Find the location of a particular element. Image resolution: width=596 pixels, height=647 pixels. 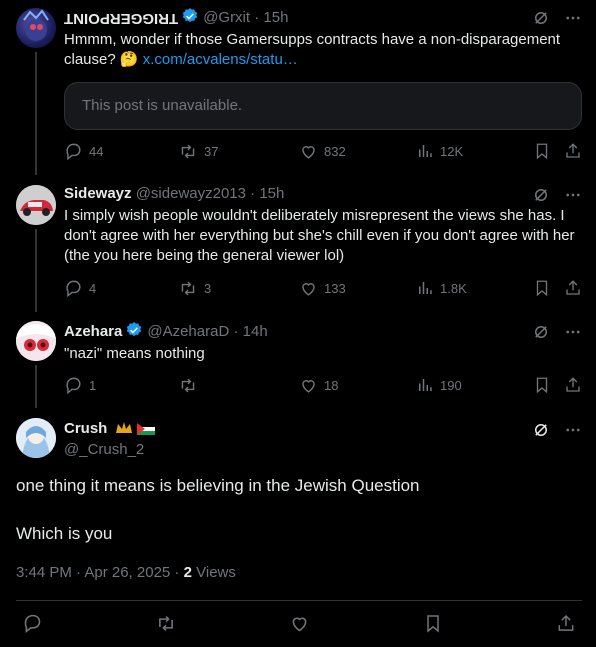

reply-button: 44 is located at coordinates (83, 151).